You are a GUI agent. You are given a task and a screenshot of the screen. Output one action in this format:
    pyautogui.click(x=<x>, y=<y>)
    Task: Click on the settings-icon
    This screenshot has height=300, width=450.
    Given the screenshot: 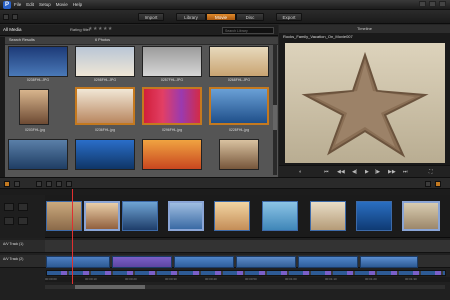 What is the action you would take?
    pyautogui.click(x=428, y=184)
    